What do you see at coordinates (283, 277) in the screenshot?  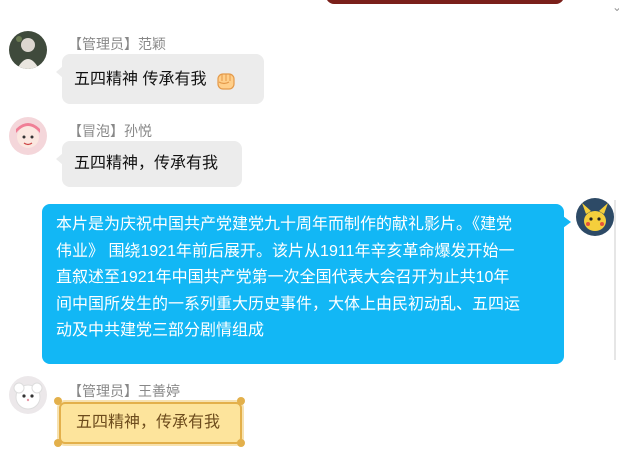 I see `message-line: 直叙述至1921年中国共产党第一次全国代表大会召开为止共10年` at bounding box center [283, 277].